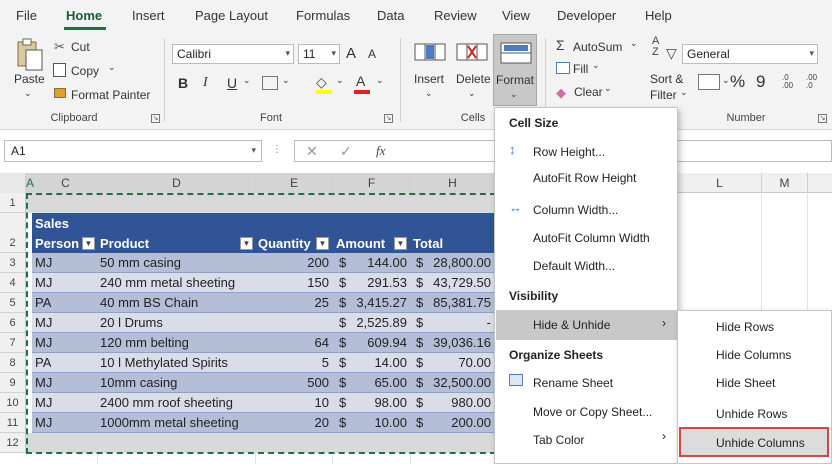 The height and width of the screenshot is (464, 832). What do you see at coordinates (390, 15) in the screenshot?
I see `tab-data: Data` at bounding box center [390, 15].